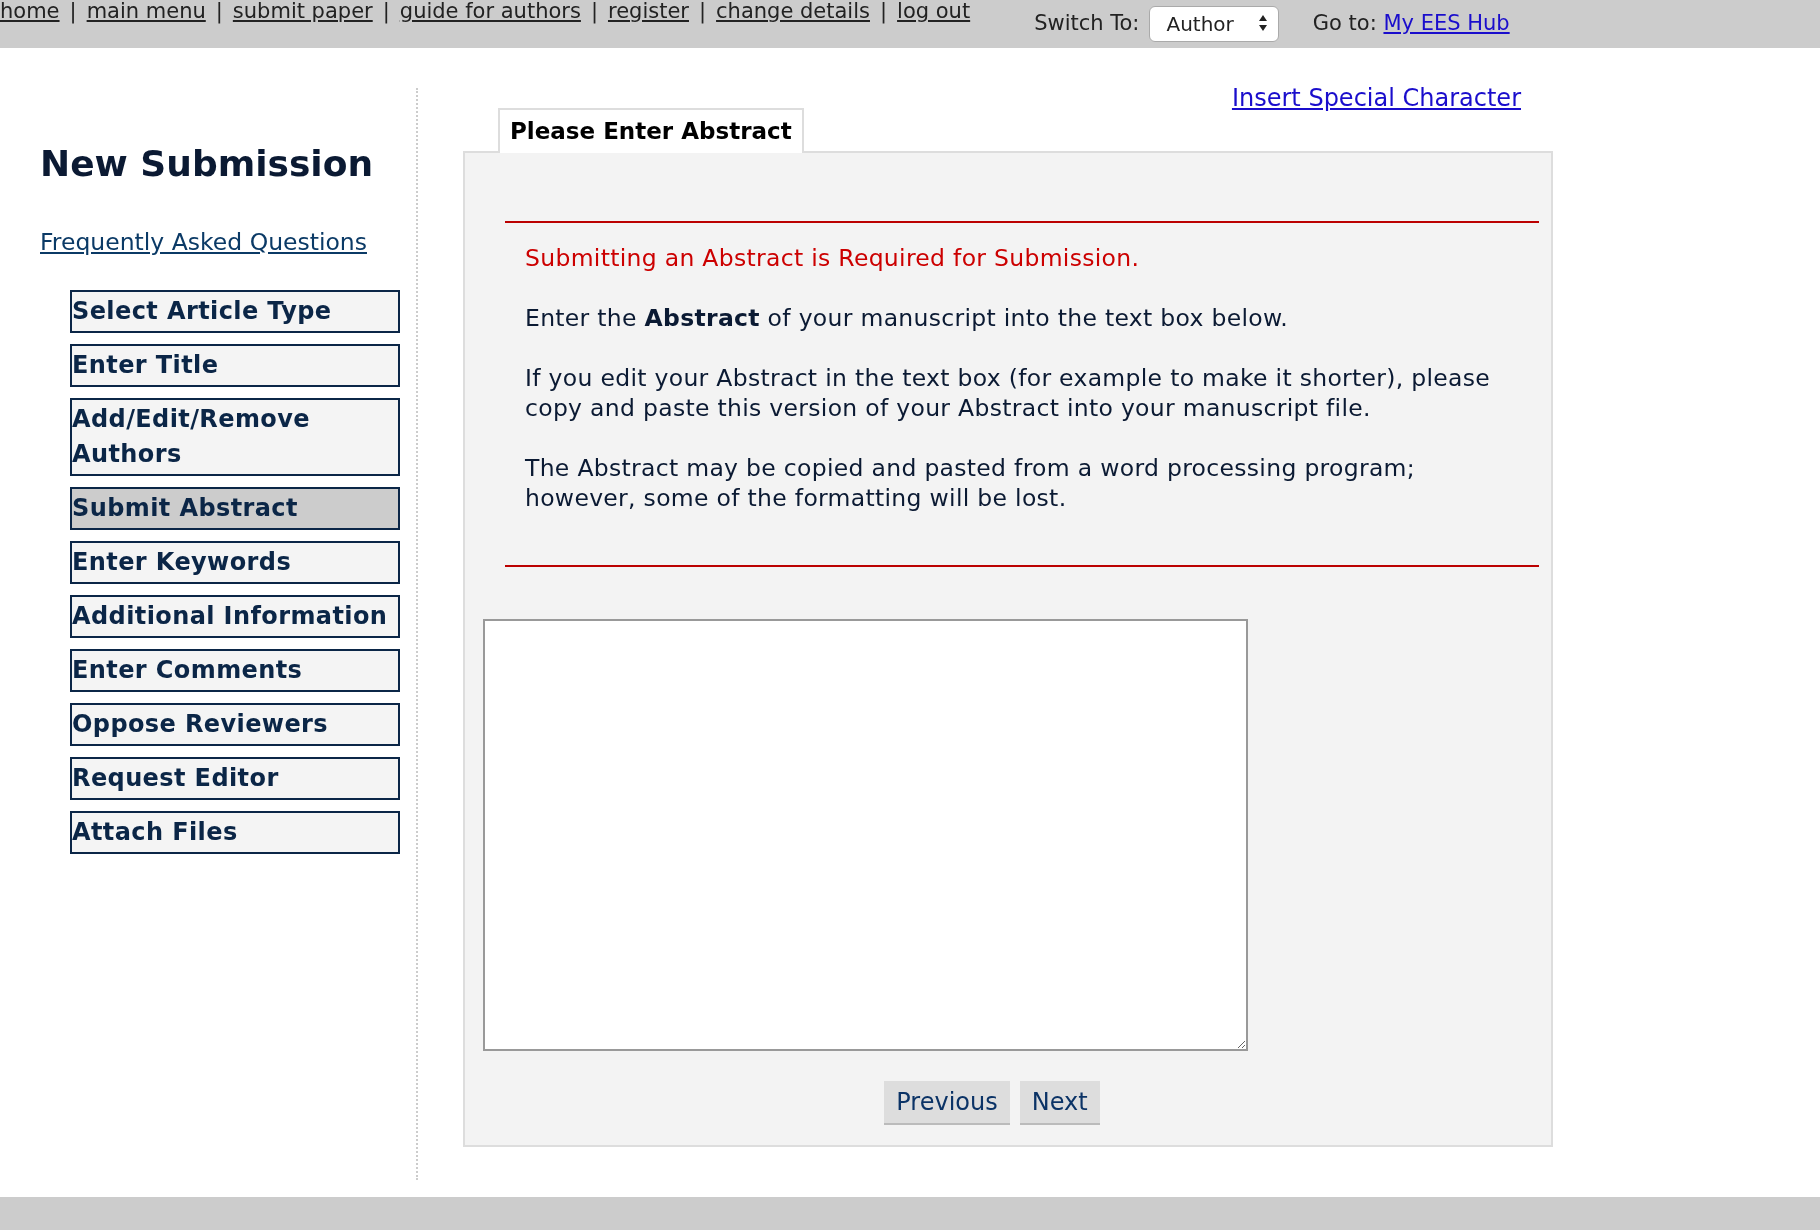 Image resolution: width=1820 pixels, height=1230 pixels. Describe the element at coordinates (947, 1102) in the screenshot. I see `nav-button: Previous` at that location.